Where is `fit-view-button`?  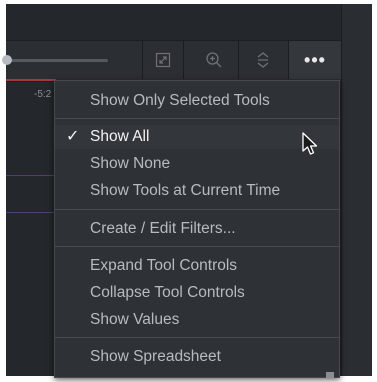 fit-view-button is located at coordinates (163, 60).